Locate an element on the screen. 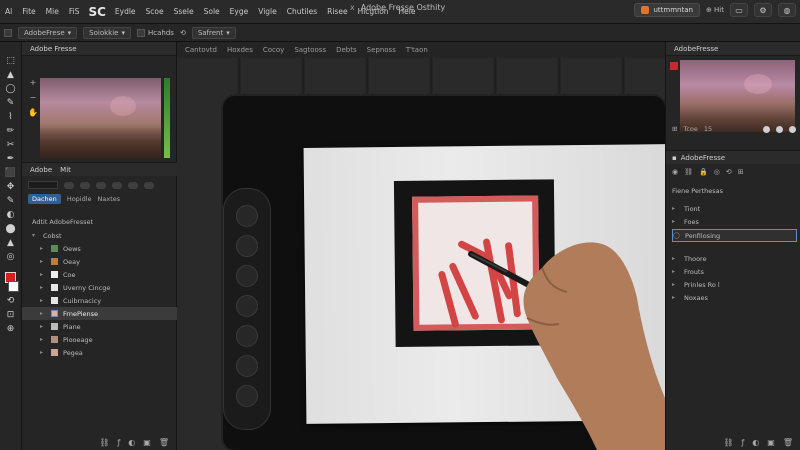  saved-button: Safrent ▾ is located at coordinates (213, 32).